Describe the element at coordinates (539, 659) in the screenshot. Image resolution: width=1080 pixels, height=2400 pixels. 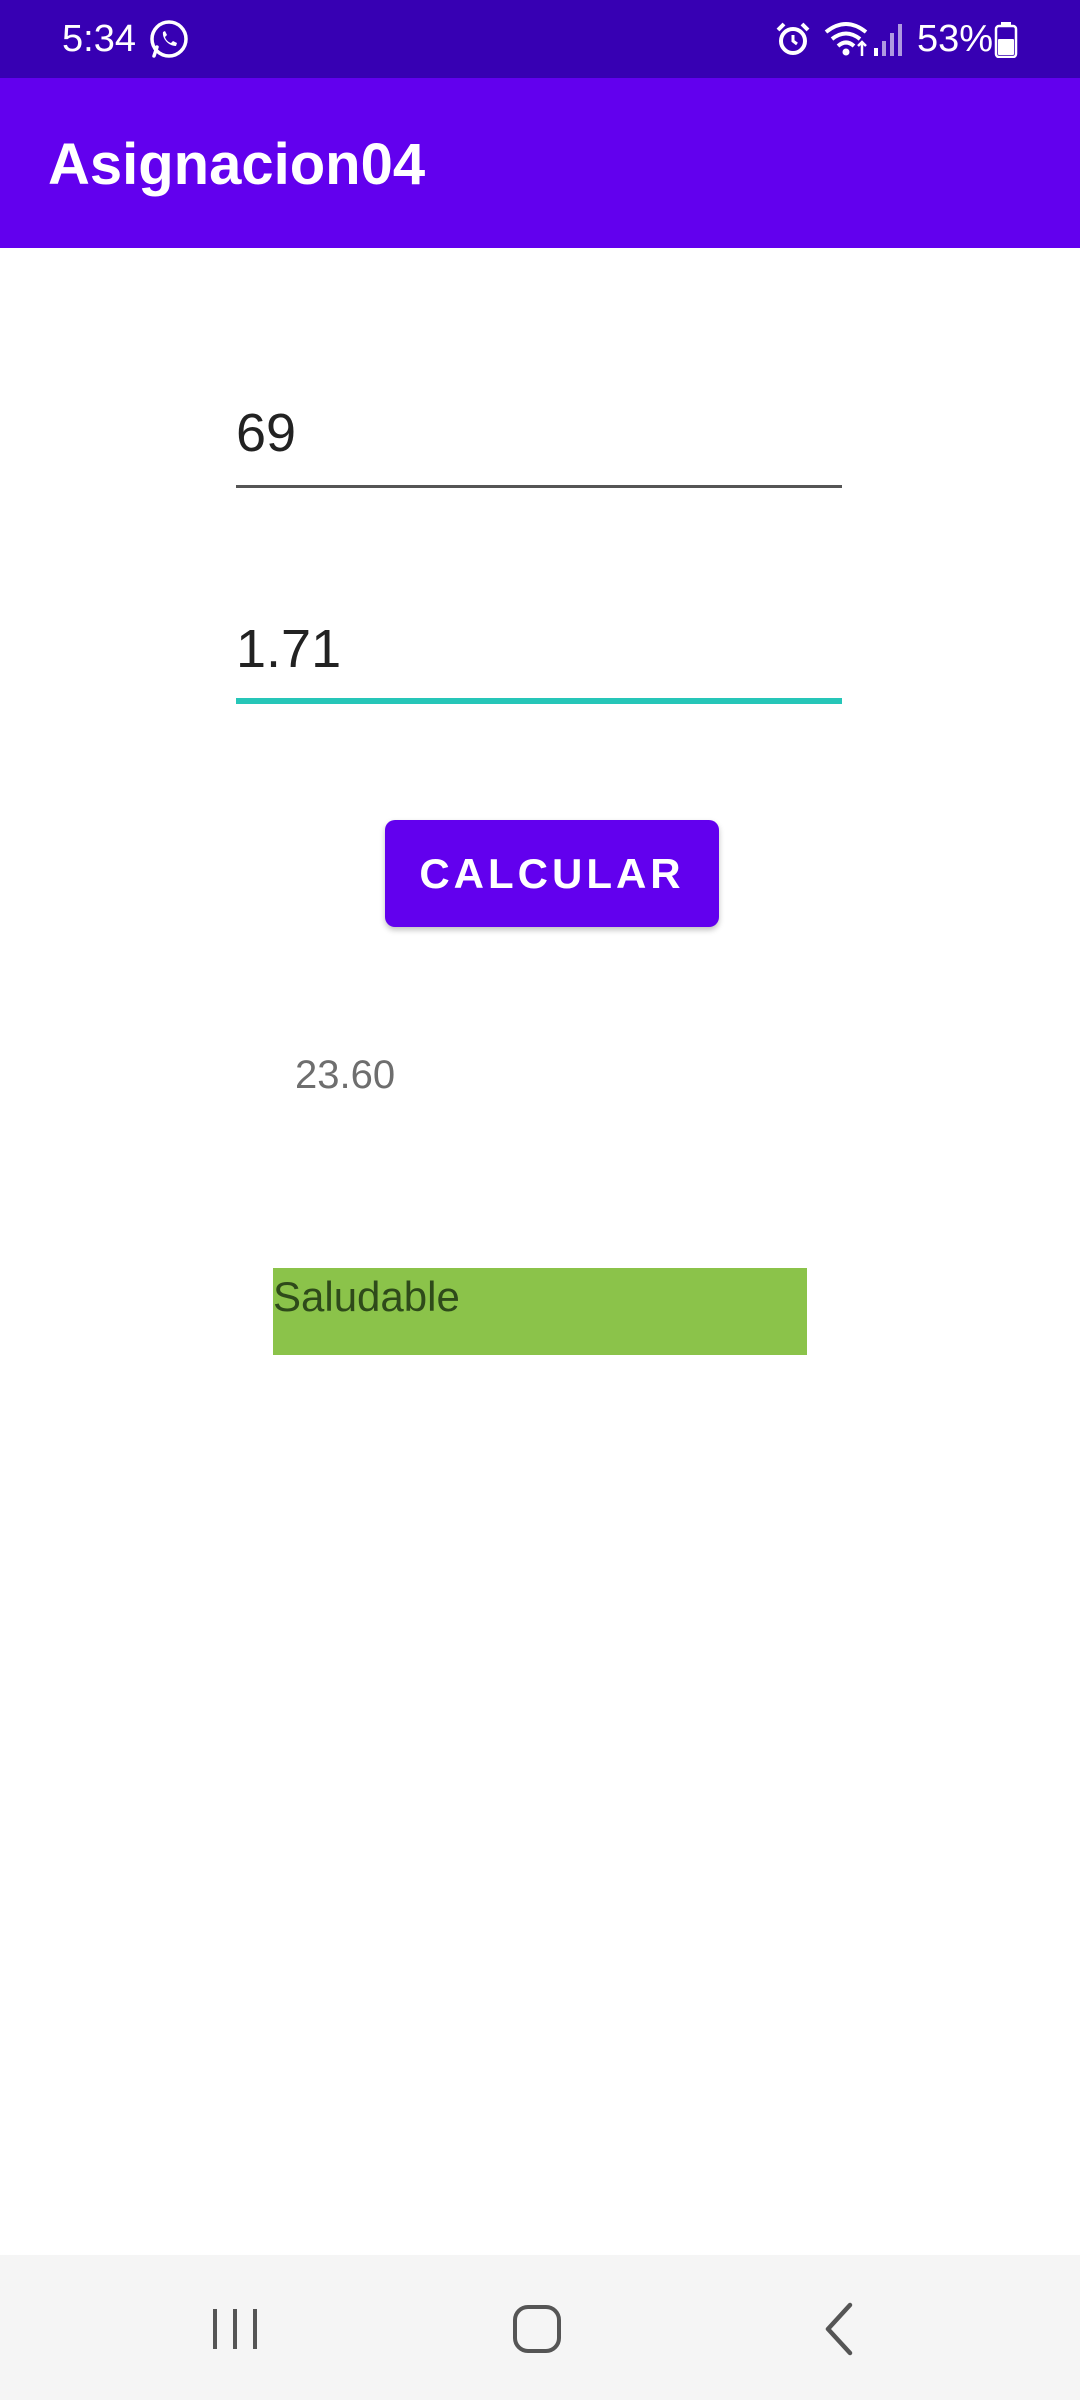
I see `height-input: 1.71` at that location.